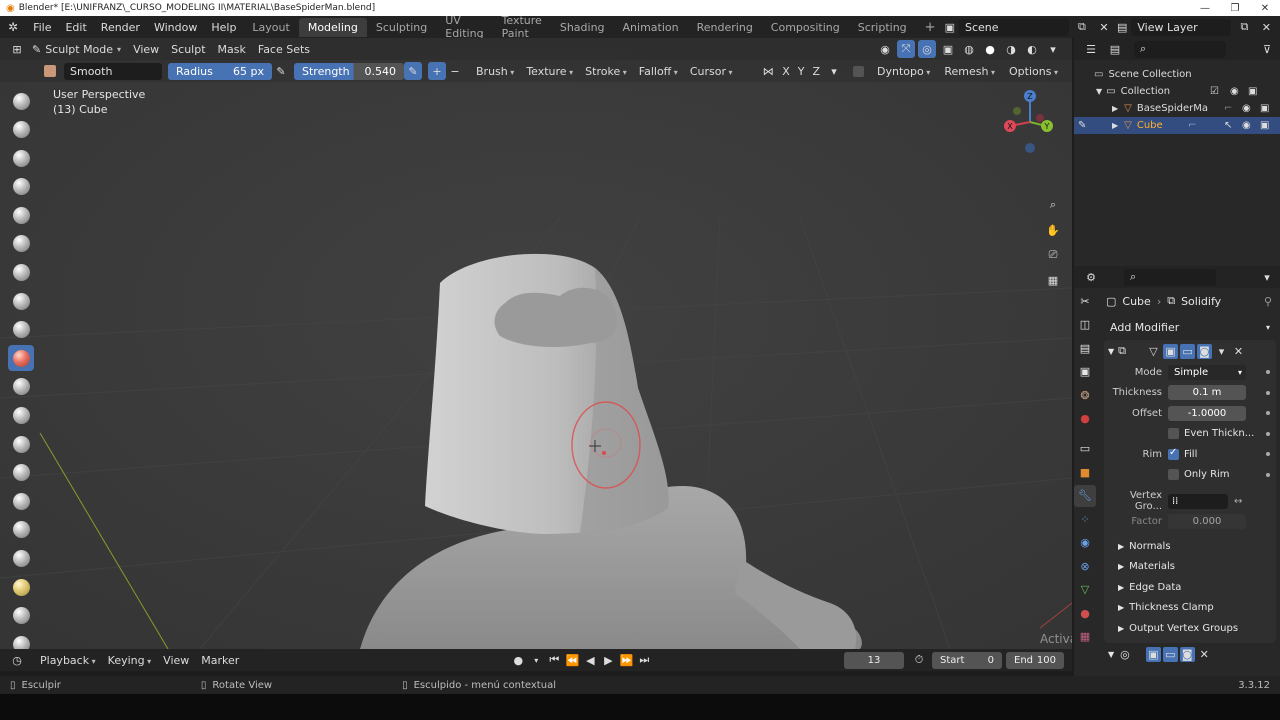 The image size is (1280, 720). Describe the element at coordinates (1053, 230) in the screenshot. I see `pan-hand-icon: ✋` at that location.